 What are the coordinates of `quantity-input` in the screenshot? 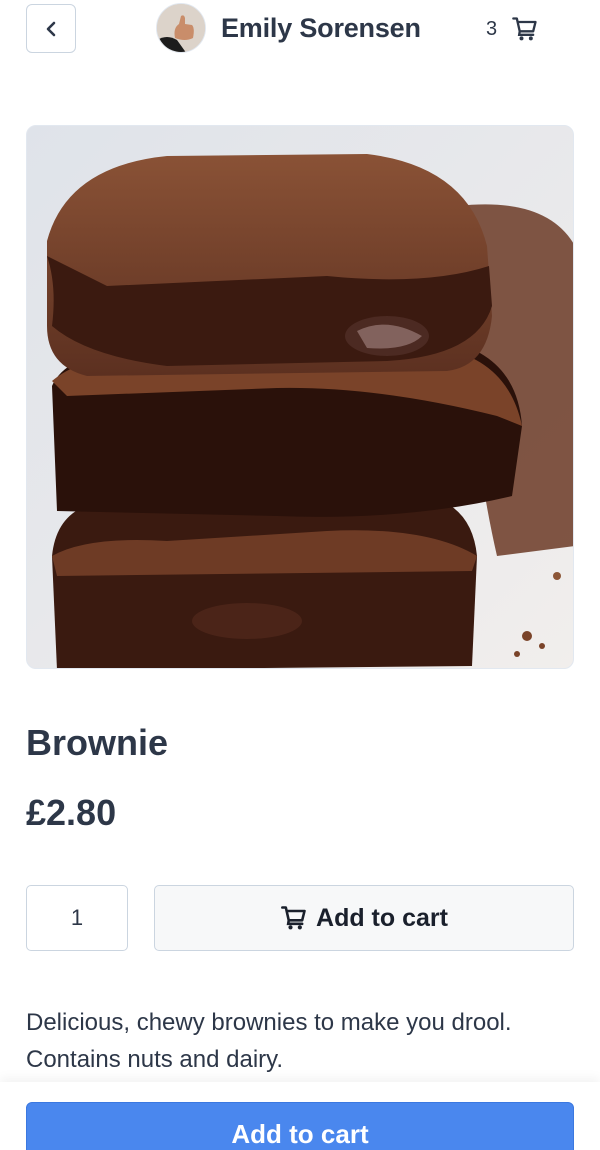 It's located at (77, 918).